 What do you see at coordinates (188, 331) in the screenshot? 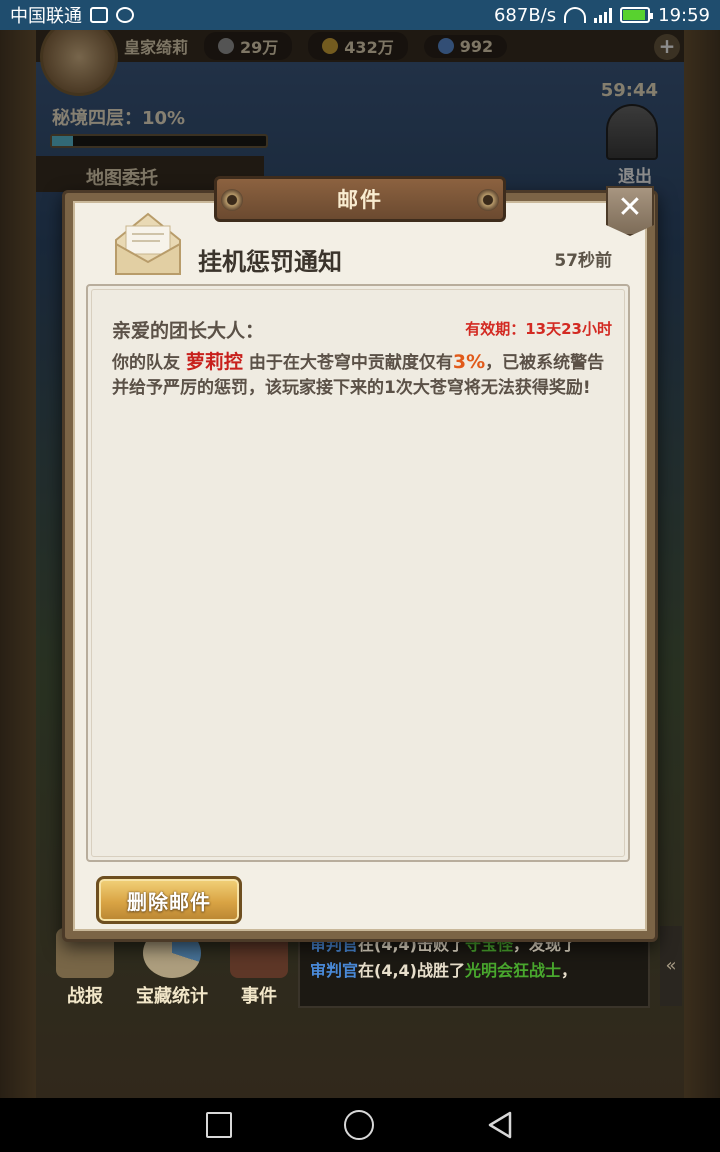
I see `mail-greeting: 亲爱的团长大人：` at bounding box center [188, 331].